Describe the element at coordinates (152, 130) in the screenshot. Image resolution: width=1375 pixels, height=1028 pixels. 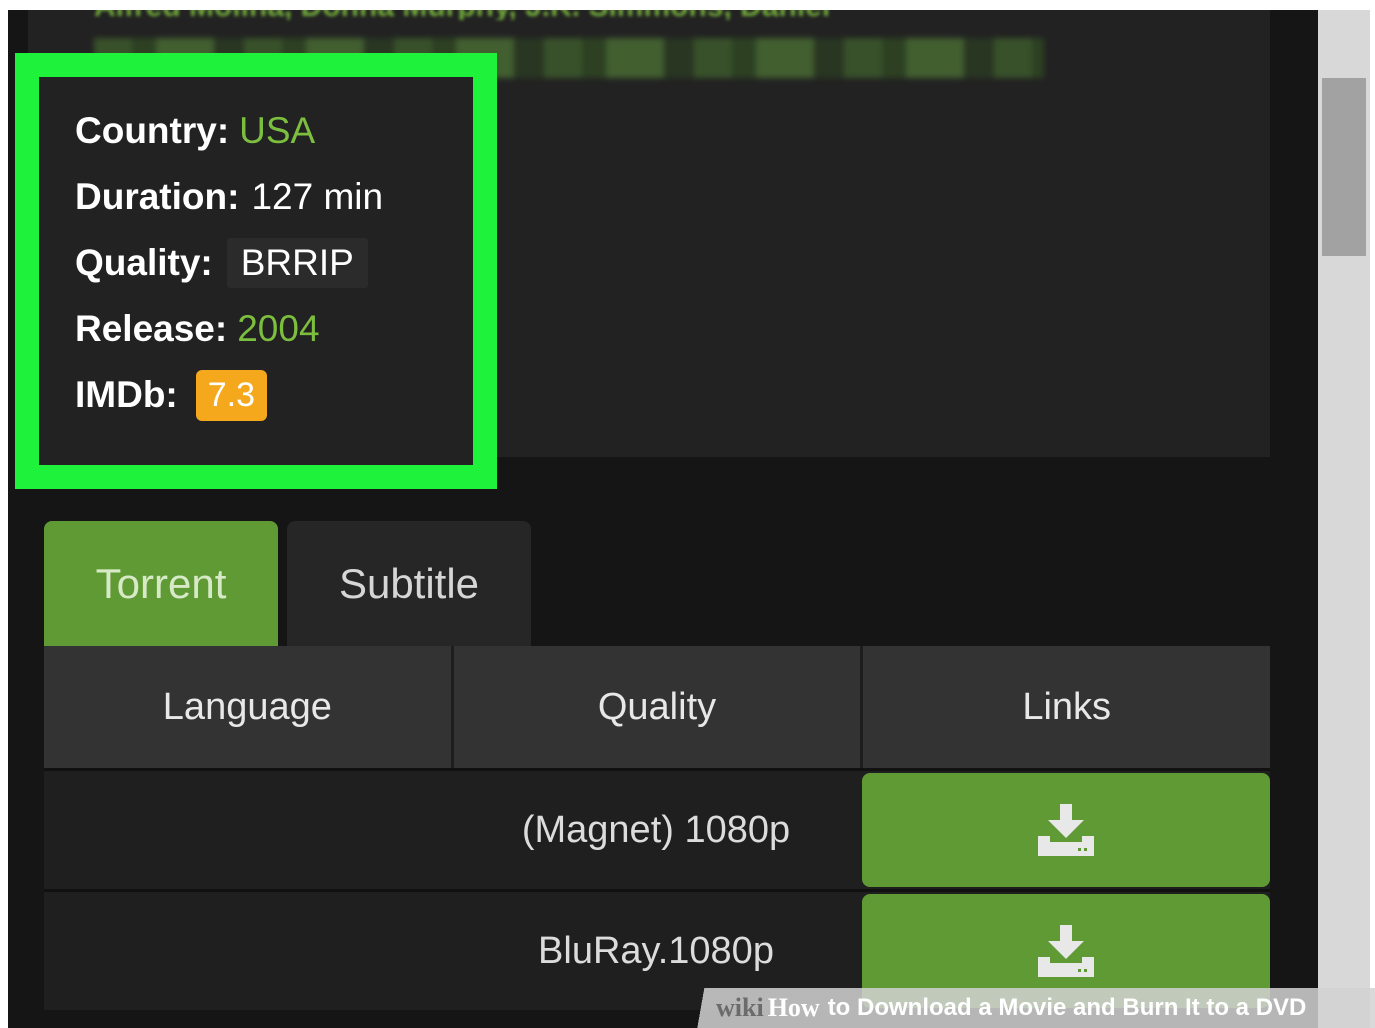
I see `country-label: Country:` at that location.